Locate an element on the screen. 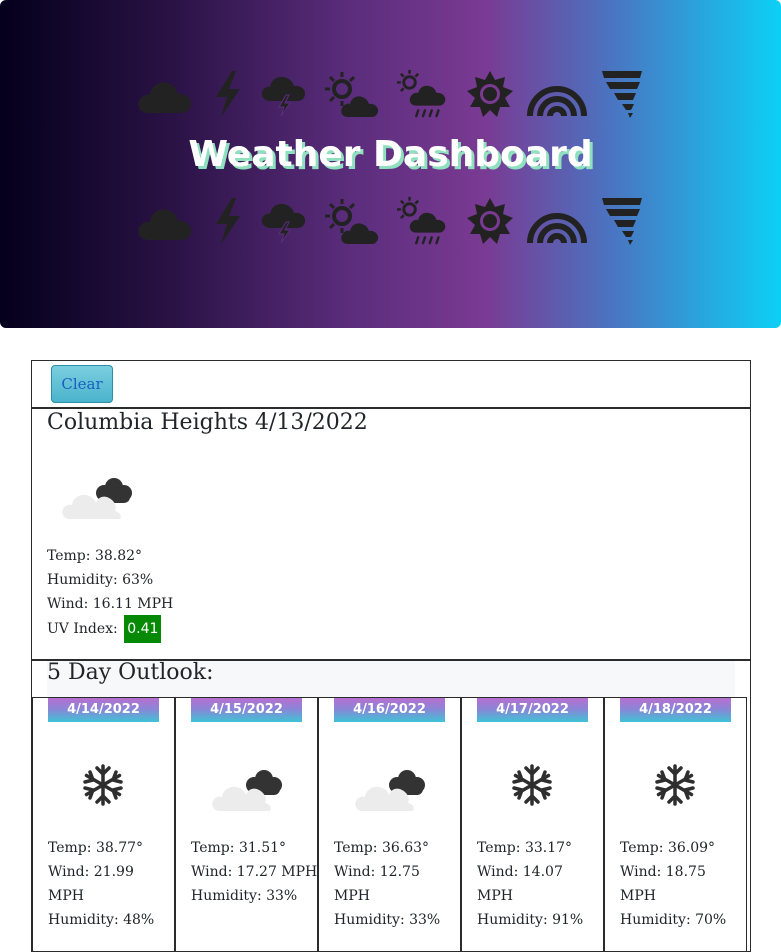  forecast-date: 4/16/2022 is located at coordinates (389, 710).